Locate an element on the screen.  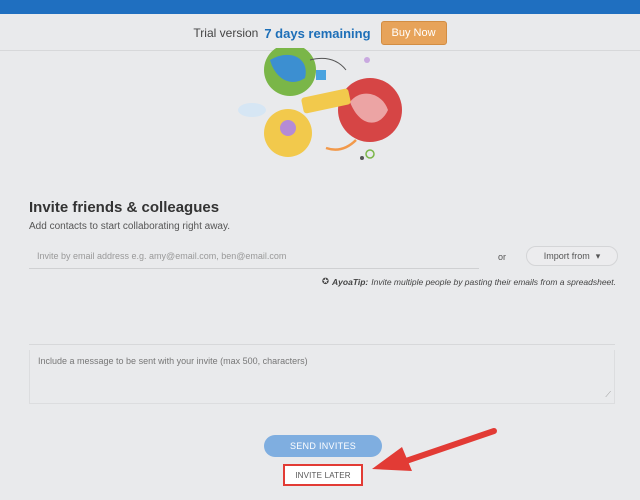
trial-days-remaining: 7 days remaining is located at coordinates (317, 33).